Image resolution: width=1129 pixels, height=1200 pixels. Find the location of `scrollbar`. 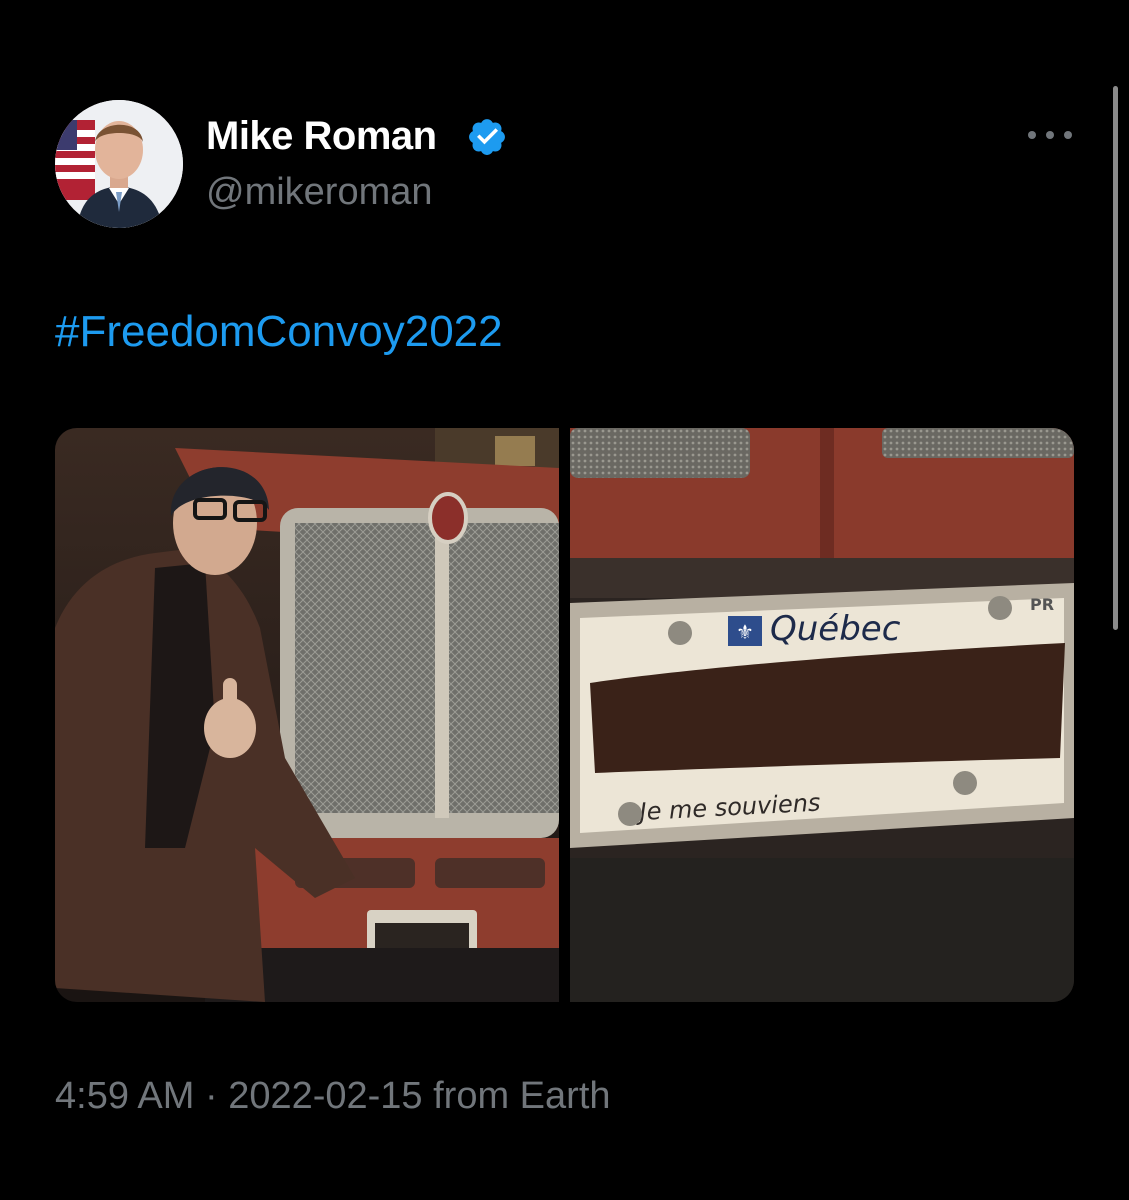

scrollbar is located at coordinates (1115, 358).